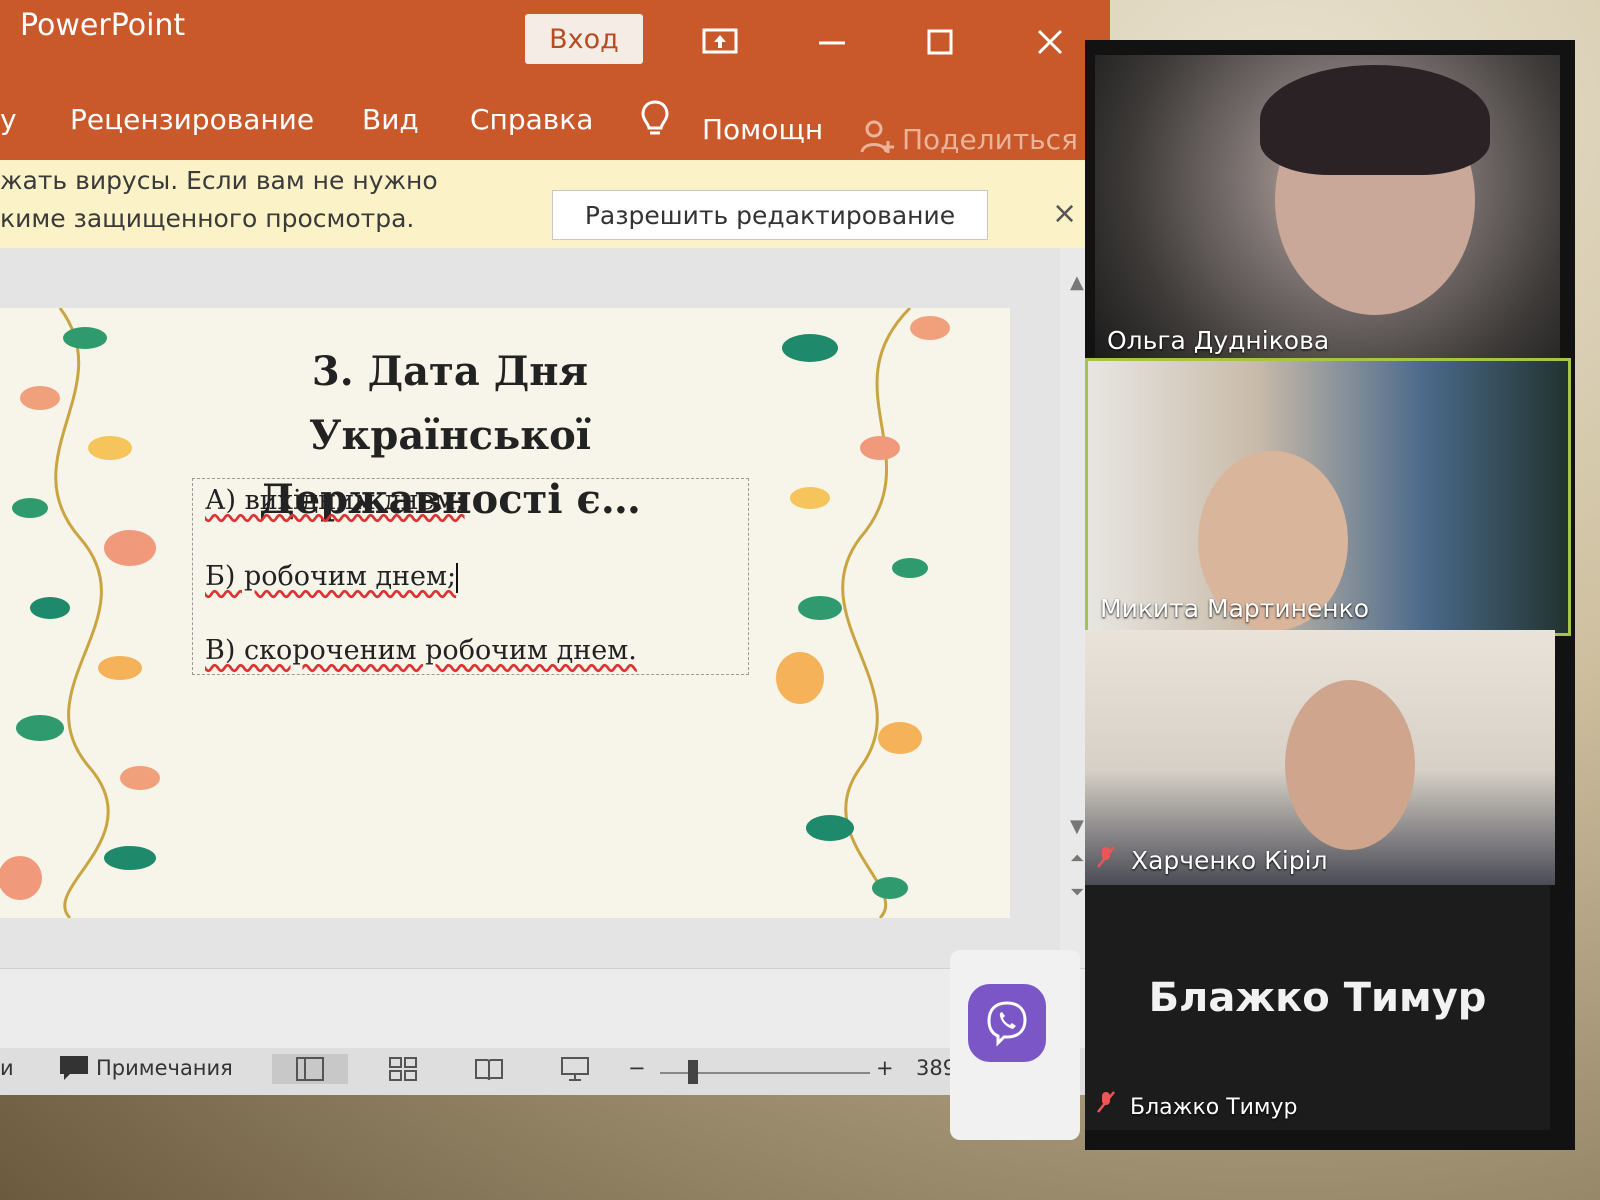  I want to click on person-add-icon, so click(877, 140).